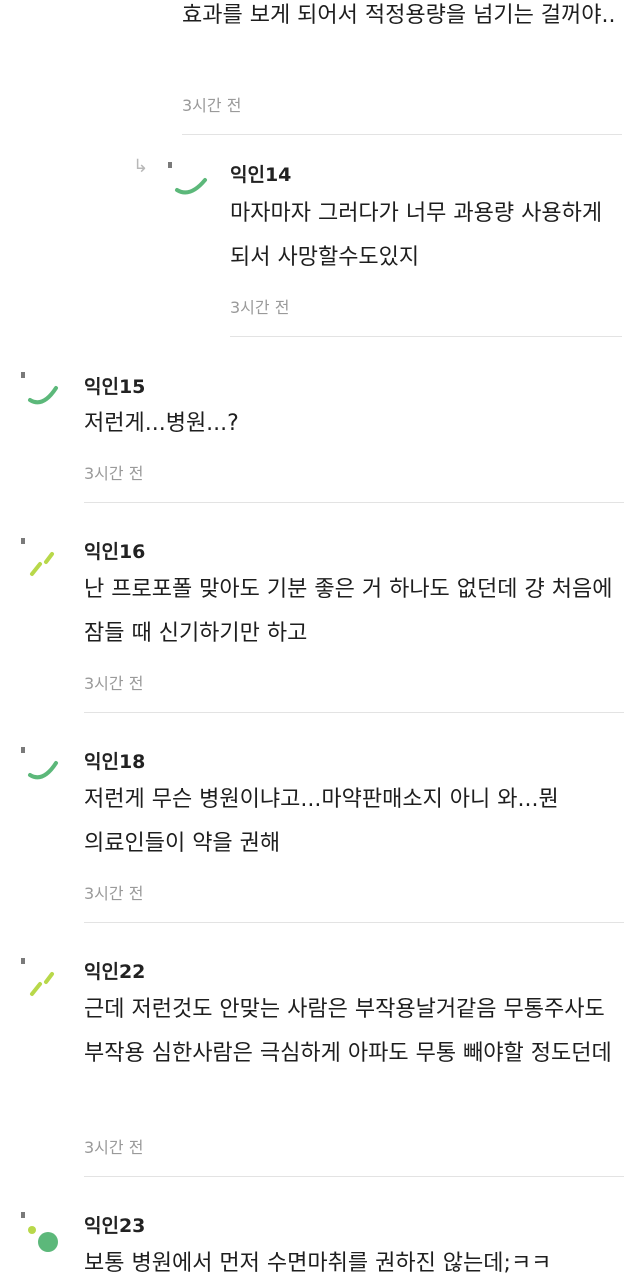 This screenshot has height=1286, width=640. I want to click on comment-author: 익인16, so click(114, 550).